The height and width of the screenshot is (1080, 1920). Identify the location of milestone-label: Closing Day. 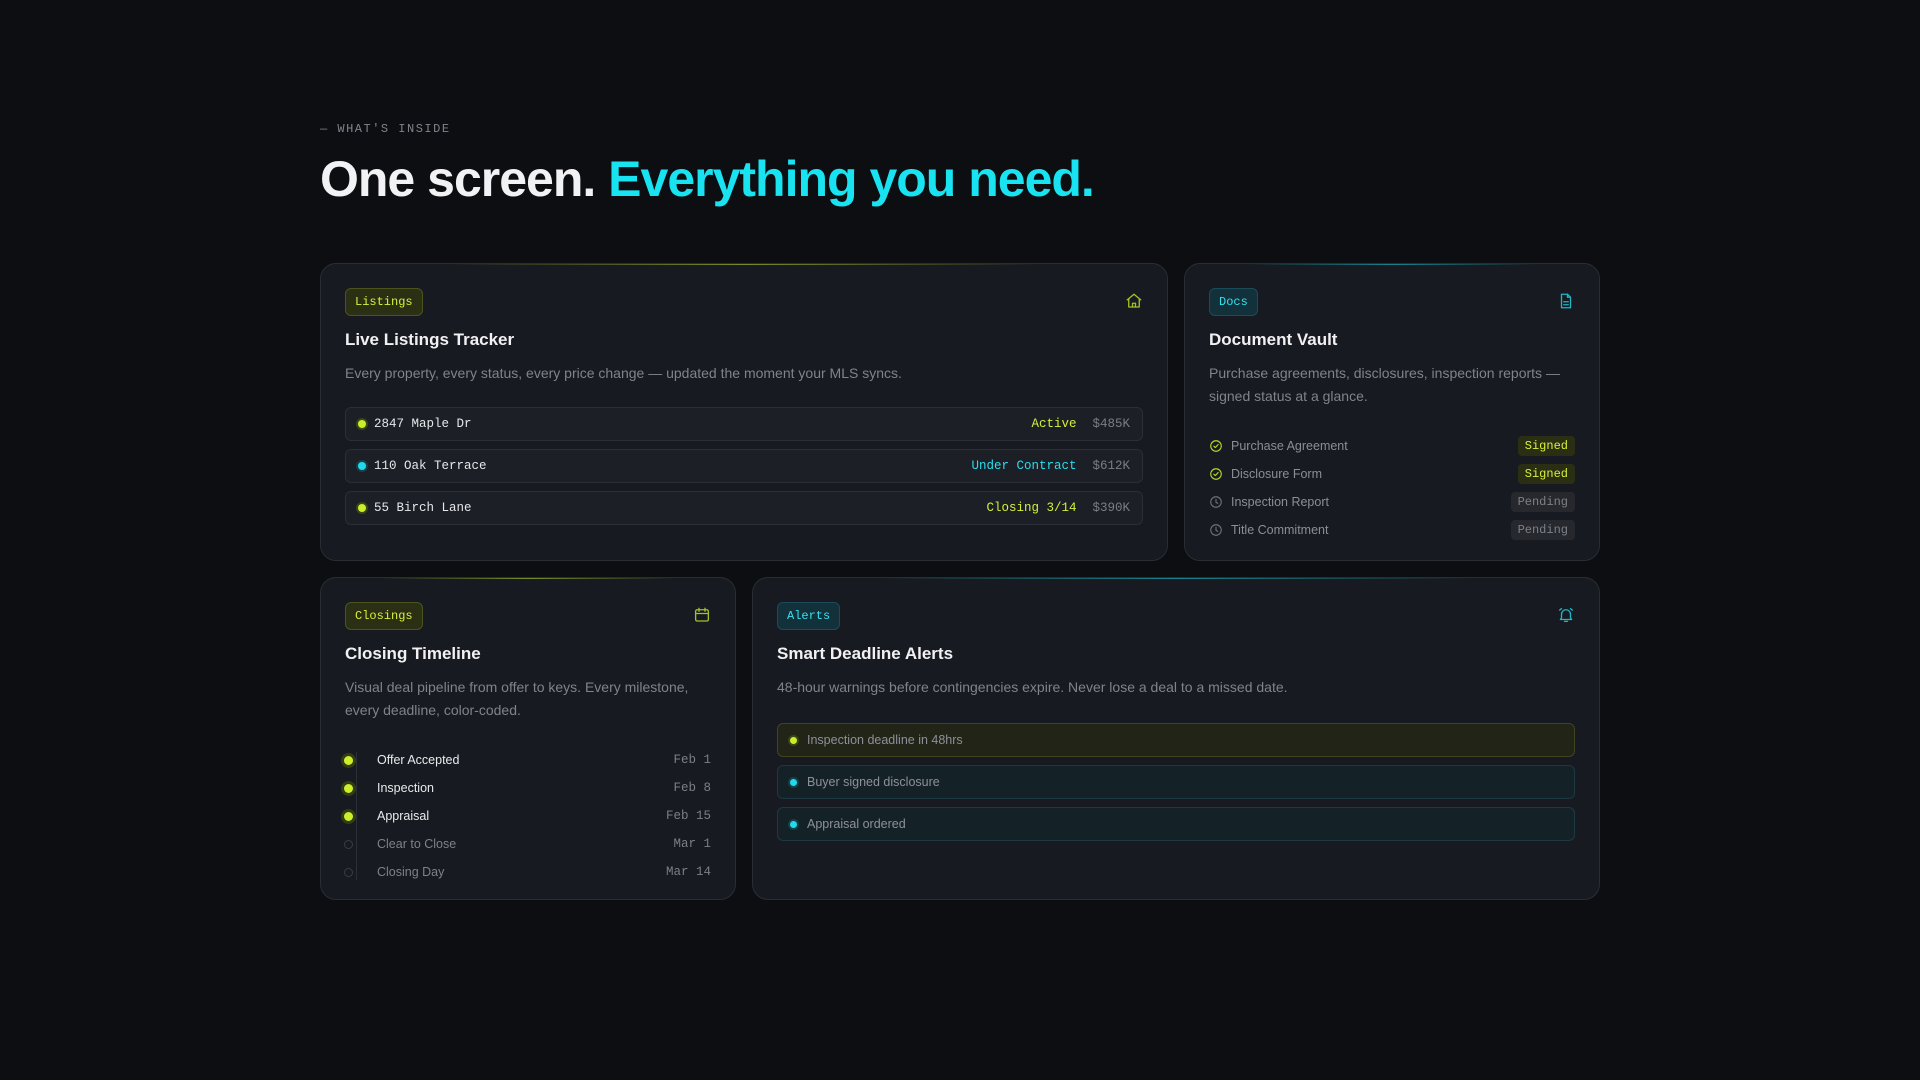
(411, 872).